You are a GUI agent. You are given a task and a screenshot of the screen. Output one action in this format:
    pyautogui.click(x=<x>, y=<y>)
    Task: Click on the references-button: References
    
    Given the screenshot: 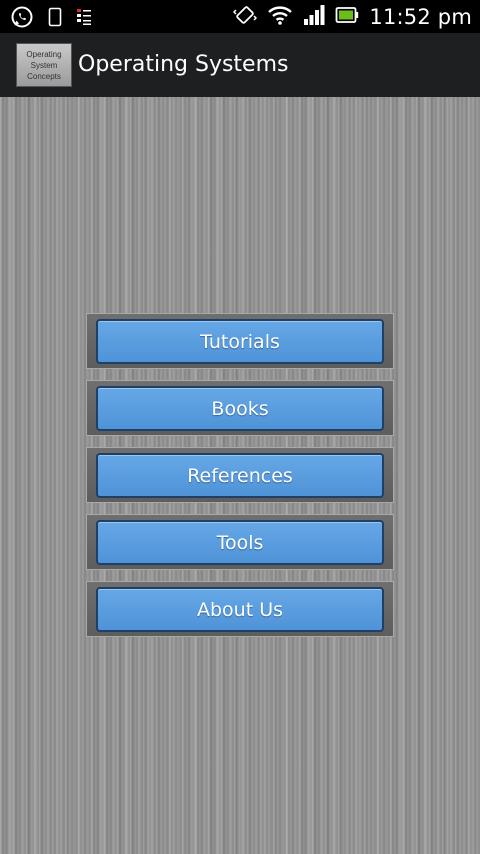 What is the action you would take?
    pyautogui.click(x=240, y=475)
    